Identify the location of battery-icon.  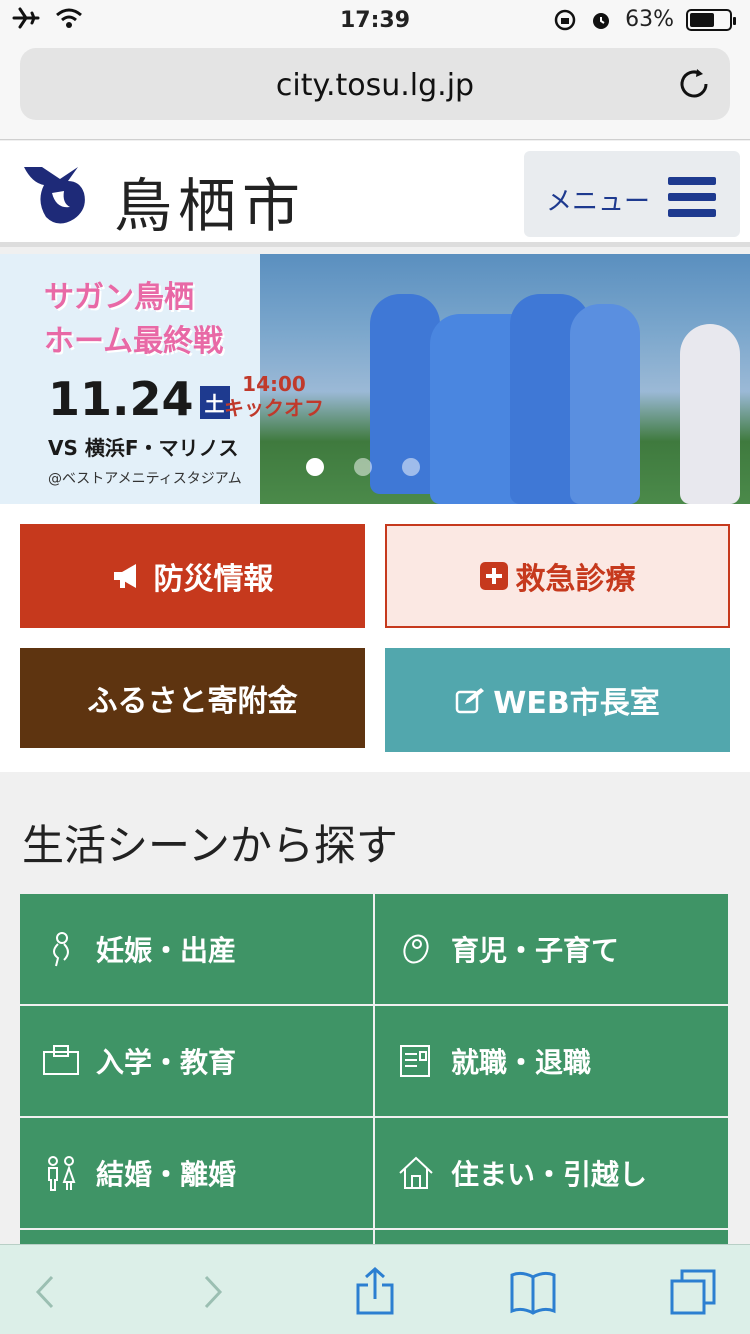
(711, 19).